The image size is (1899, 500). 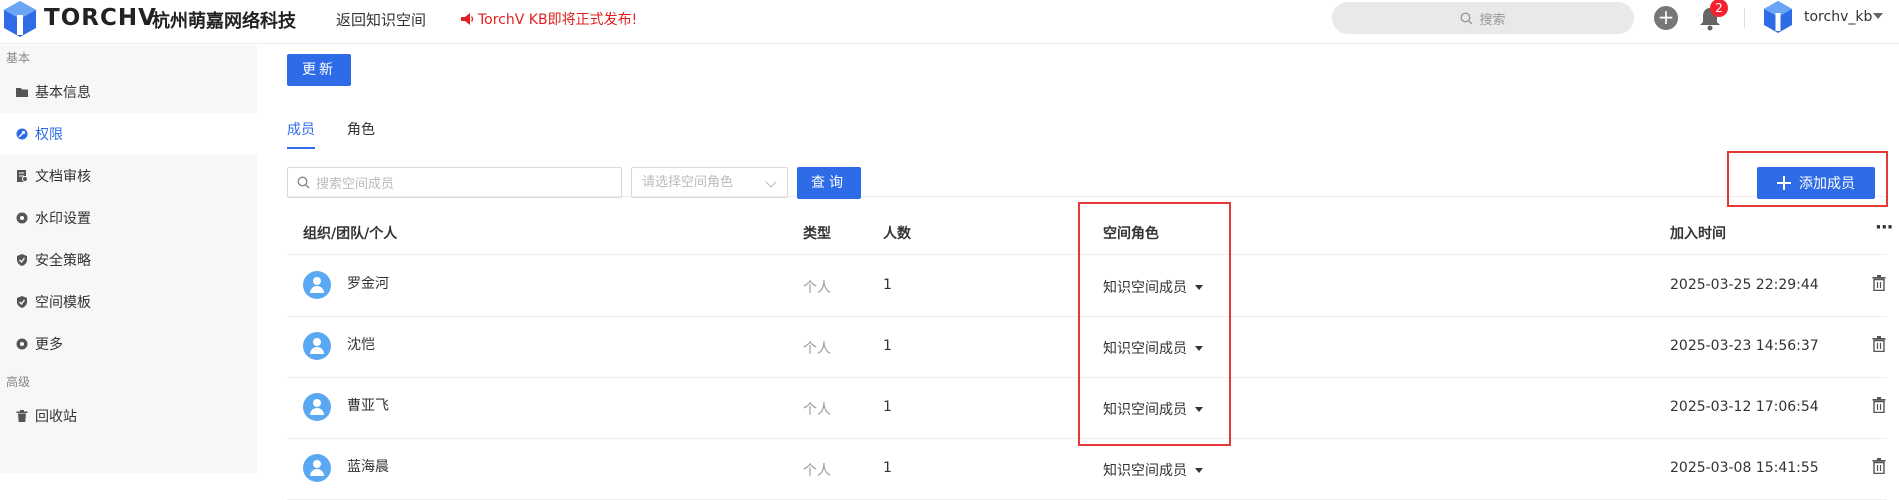 I want to click on member-name: 蓝海晨, so click(x=368, y=467).